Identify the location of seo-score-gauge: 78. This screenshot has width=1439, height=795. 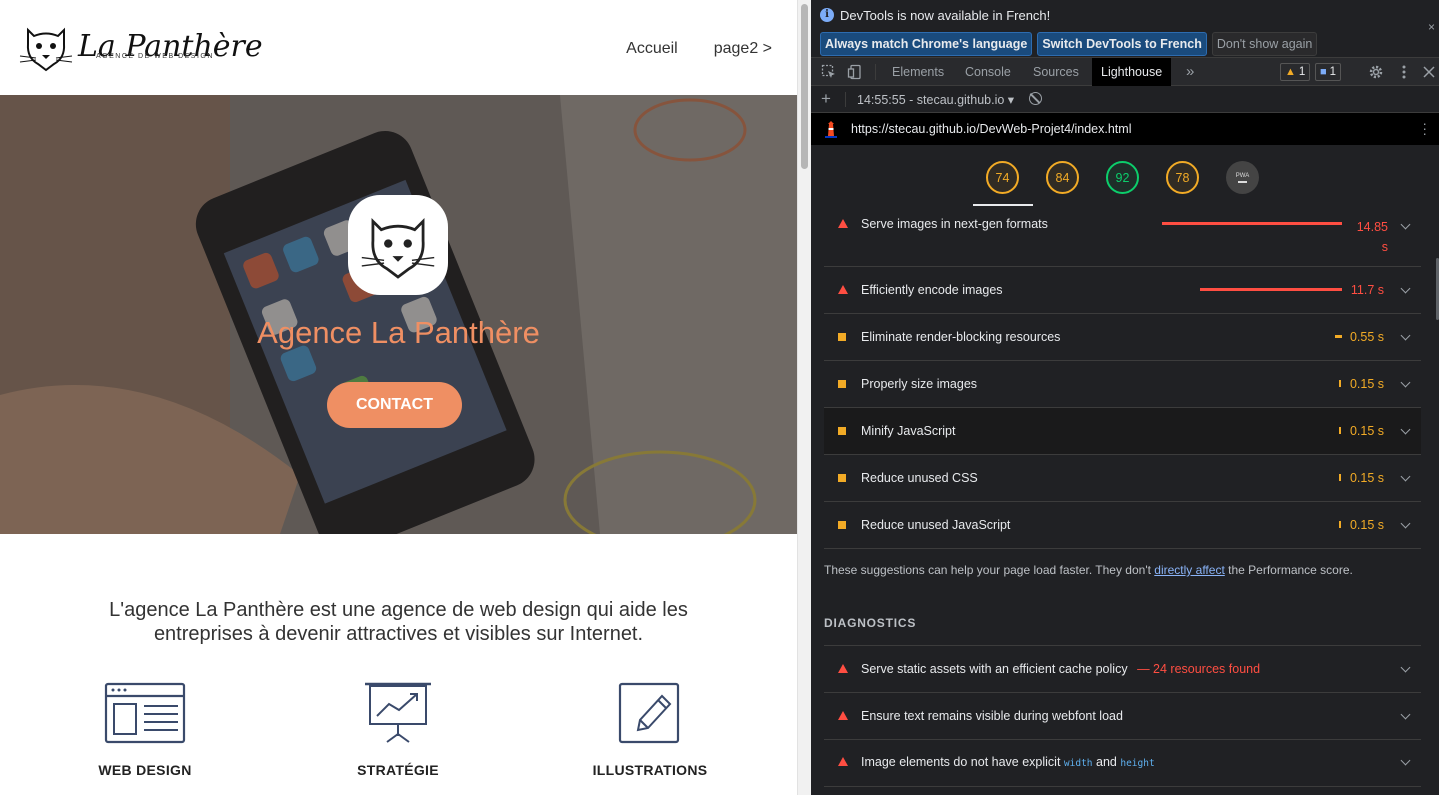
(1182, 177).